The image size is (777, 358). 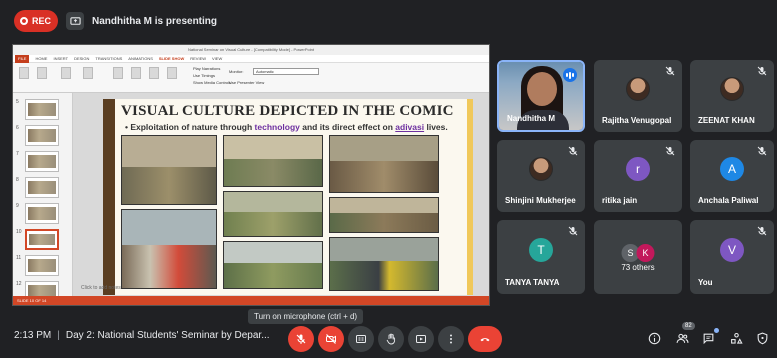 What do you see at coordinates (140, 58) in the screenshot?
I see `ppt-tab-animations: ANIMATIONS` at bounding box center [140, 58].